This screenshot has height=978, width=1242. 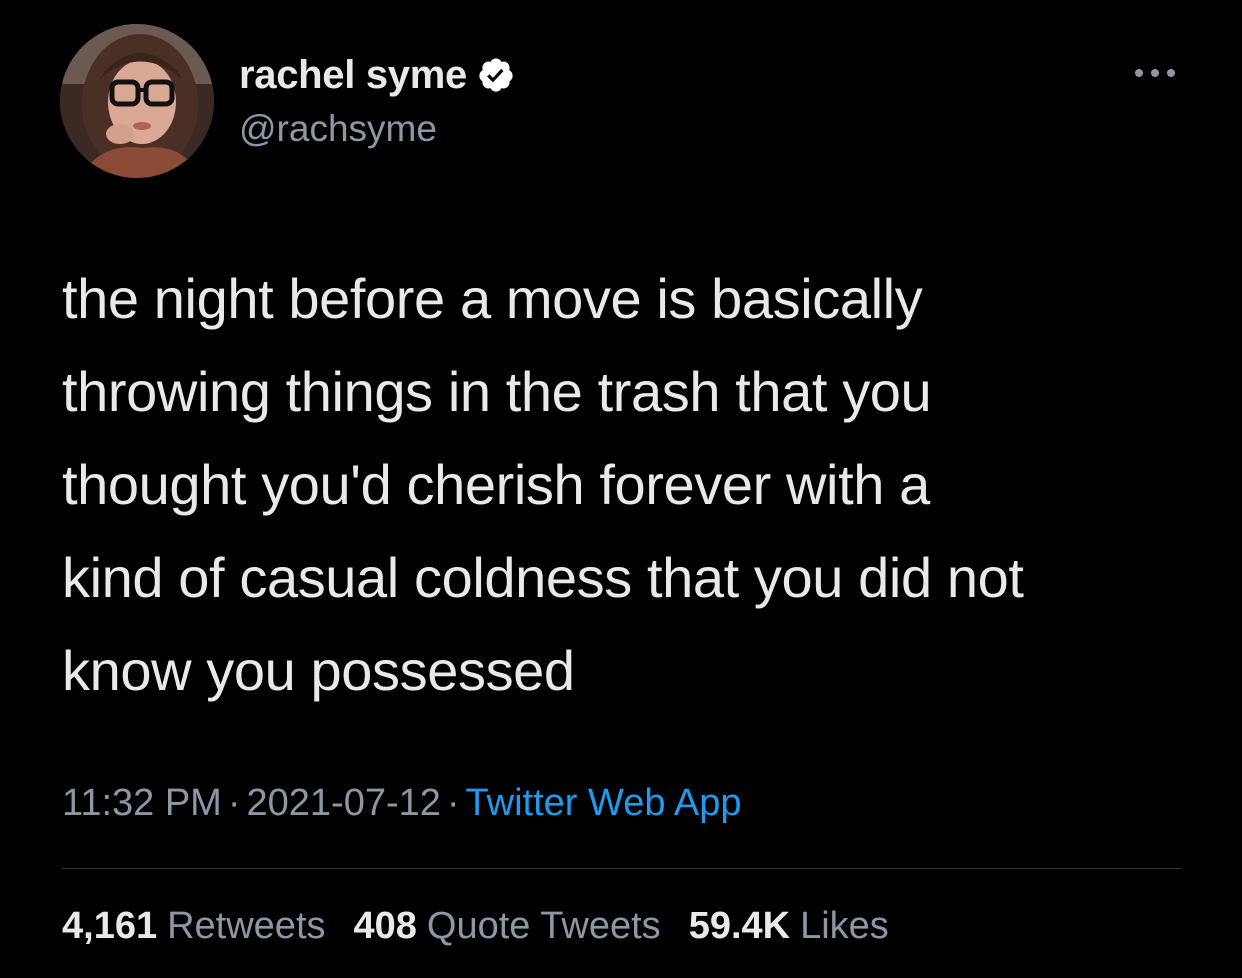 What do you see at coordinates (739, 926) in the screenshot?
I see `likes-count: 59.4K` at bounding box center [739, 926].